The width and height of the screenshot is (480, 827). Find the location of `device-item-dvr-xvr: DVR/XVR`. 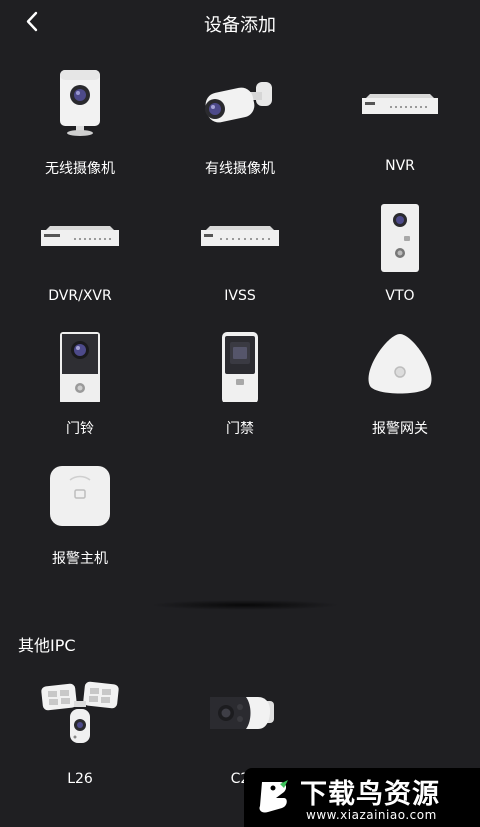

device-item-dvr-xvr: DVR/XVR is located at coordinates (80, 254).